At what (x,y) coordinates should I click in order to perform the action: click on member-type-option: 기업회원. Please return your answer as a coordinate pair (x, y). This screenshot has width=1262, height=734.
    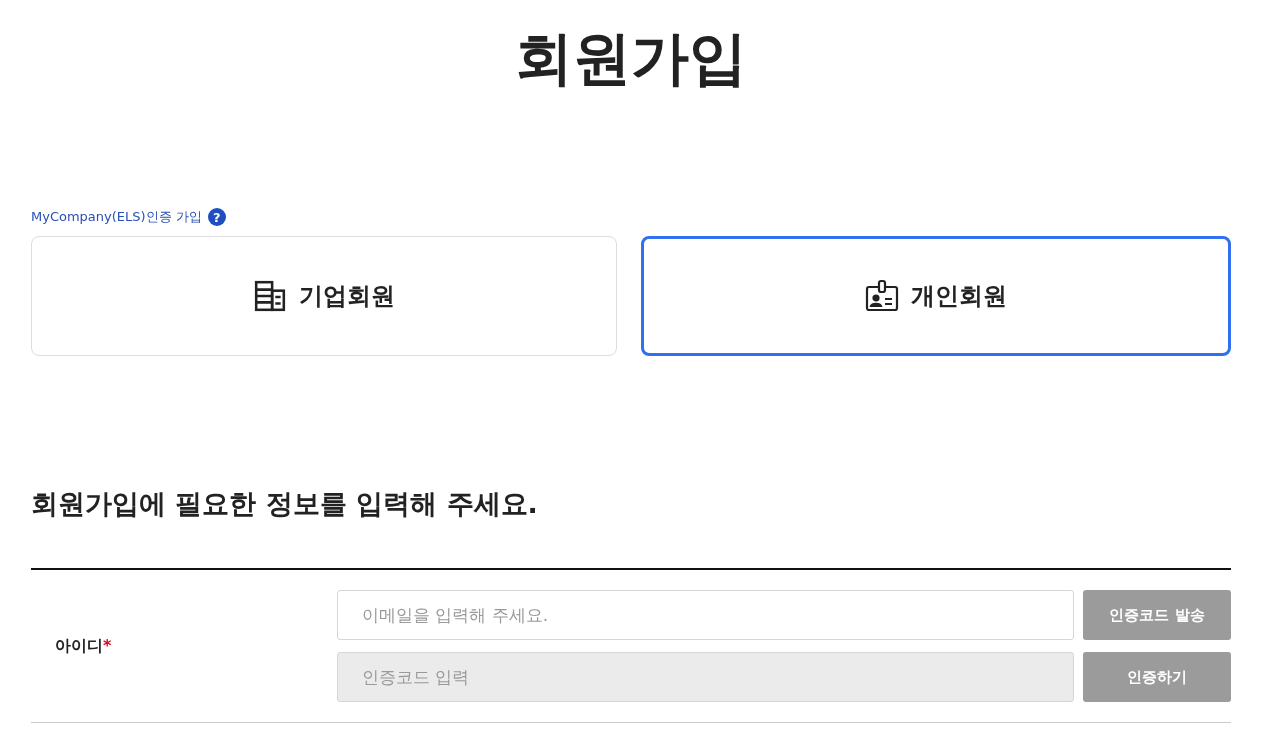
    Looking at the image, I should click on (324, 296).